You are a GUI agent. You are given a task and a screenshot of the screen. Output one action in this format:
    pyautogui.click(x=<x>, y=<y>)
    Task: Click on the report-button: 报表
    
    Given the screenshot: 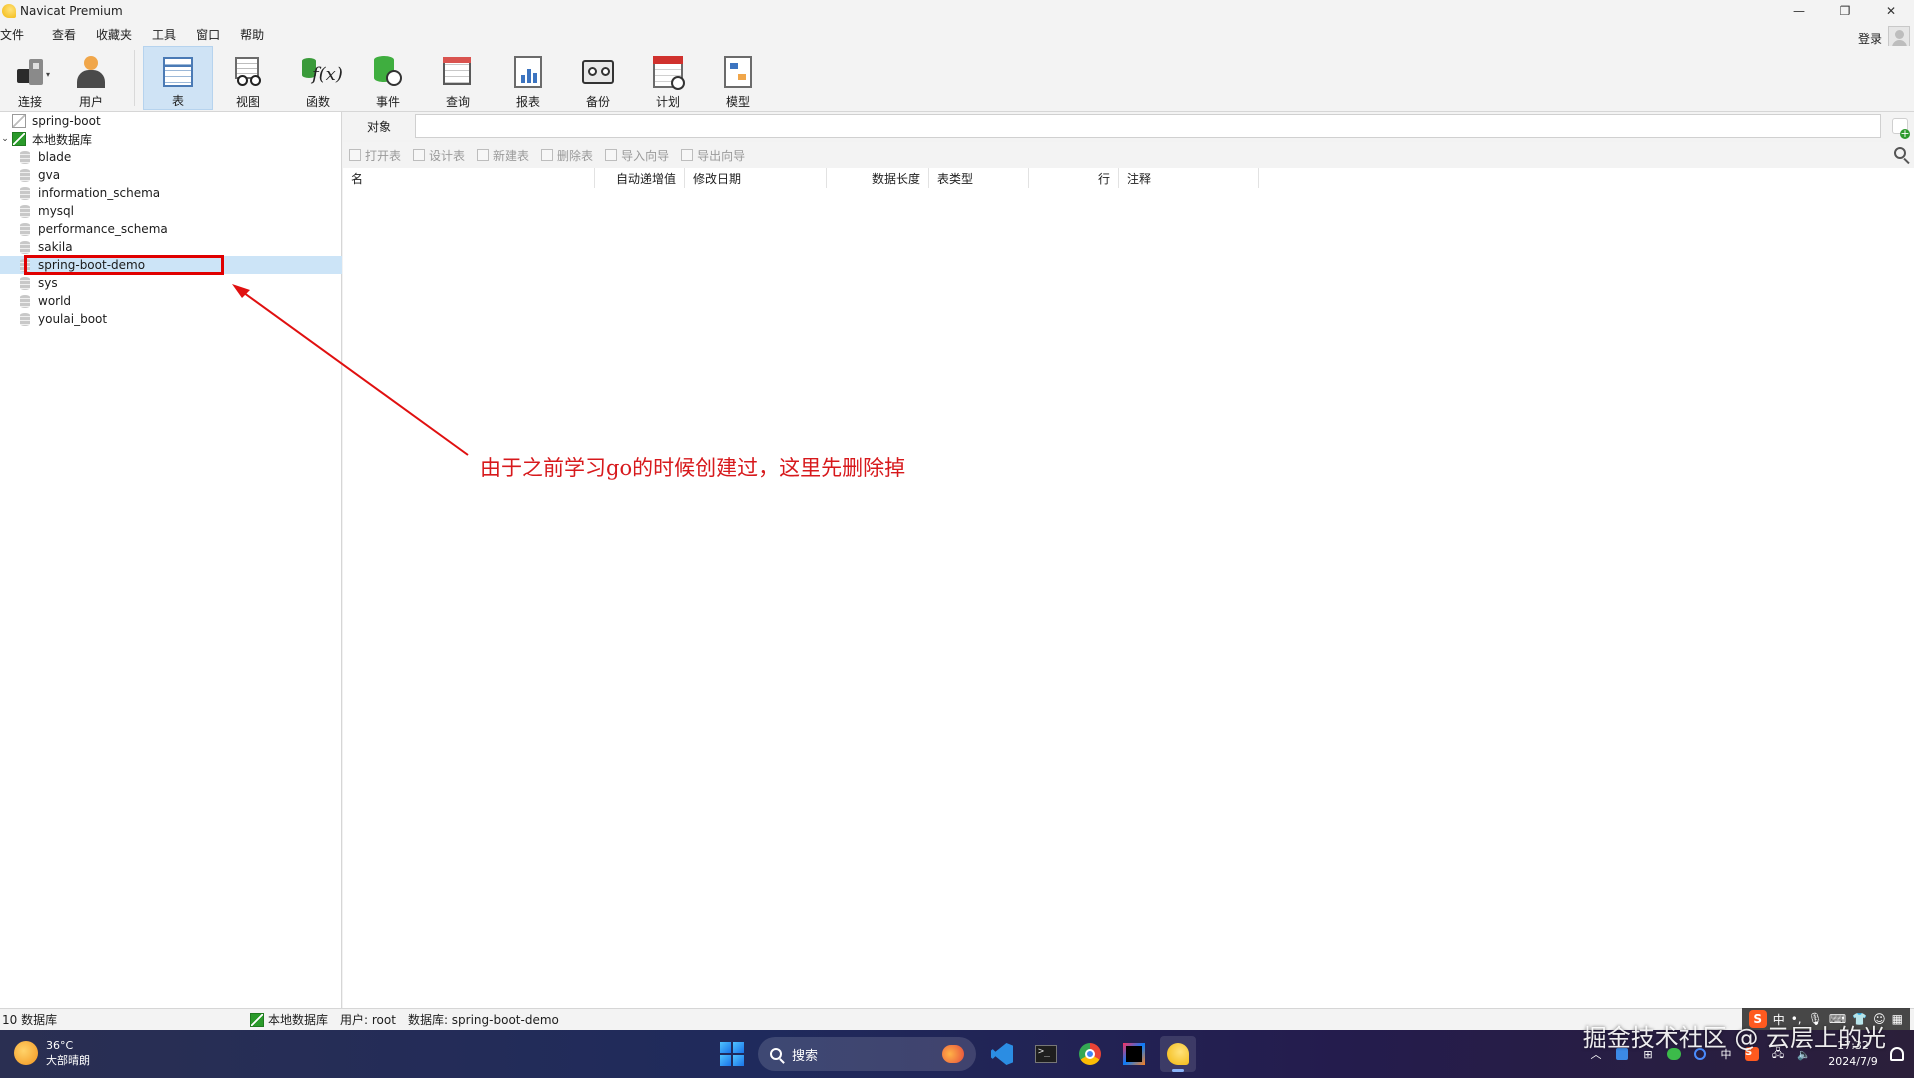 What is the action you would take?
    pyautogui.click(x=528, y=78)
    